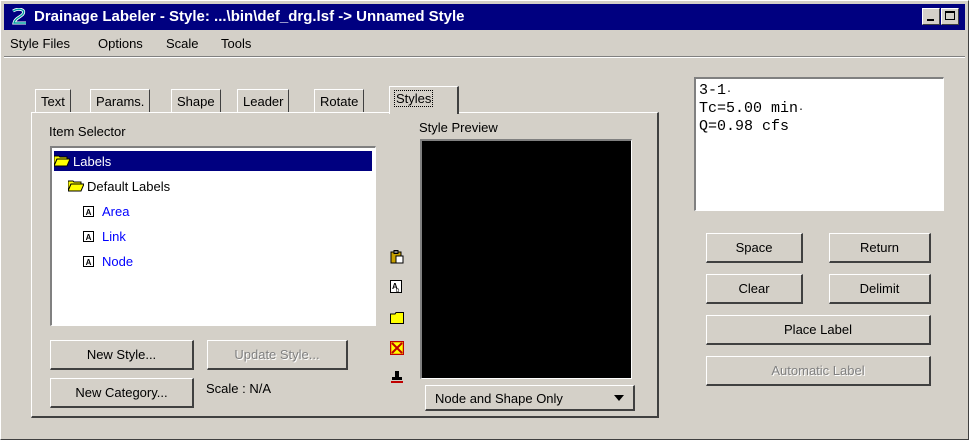  I want to click on menu-scale: Scale, so click(182, 43).